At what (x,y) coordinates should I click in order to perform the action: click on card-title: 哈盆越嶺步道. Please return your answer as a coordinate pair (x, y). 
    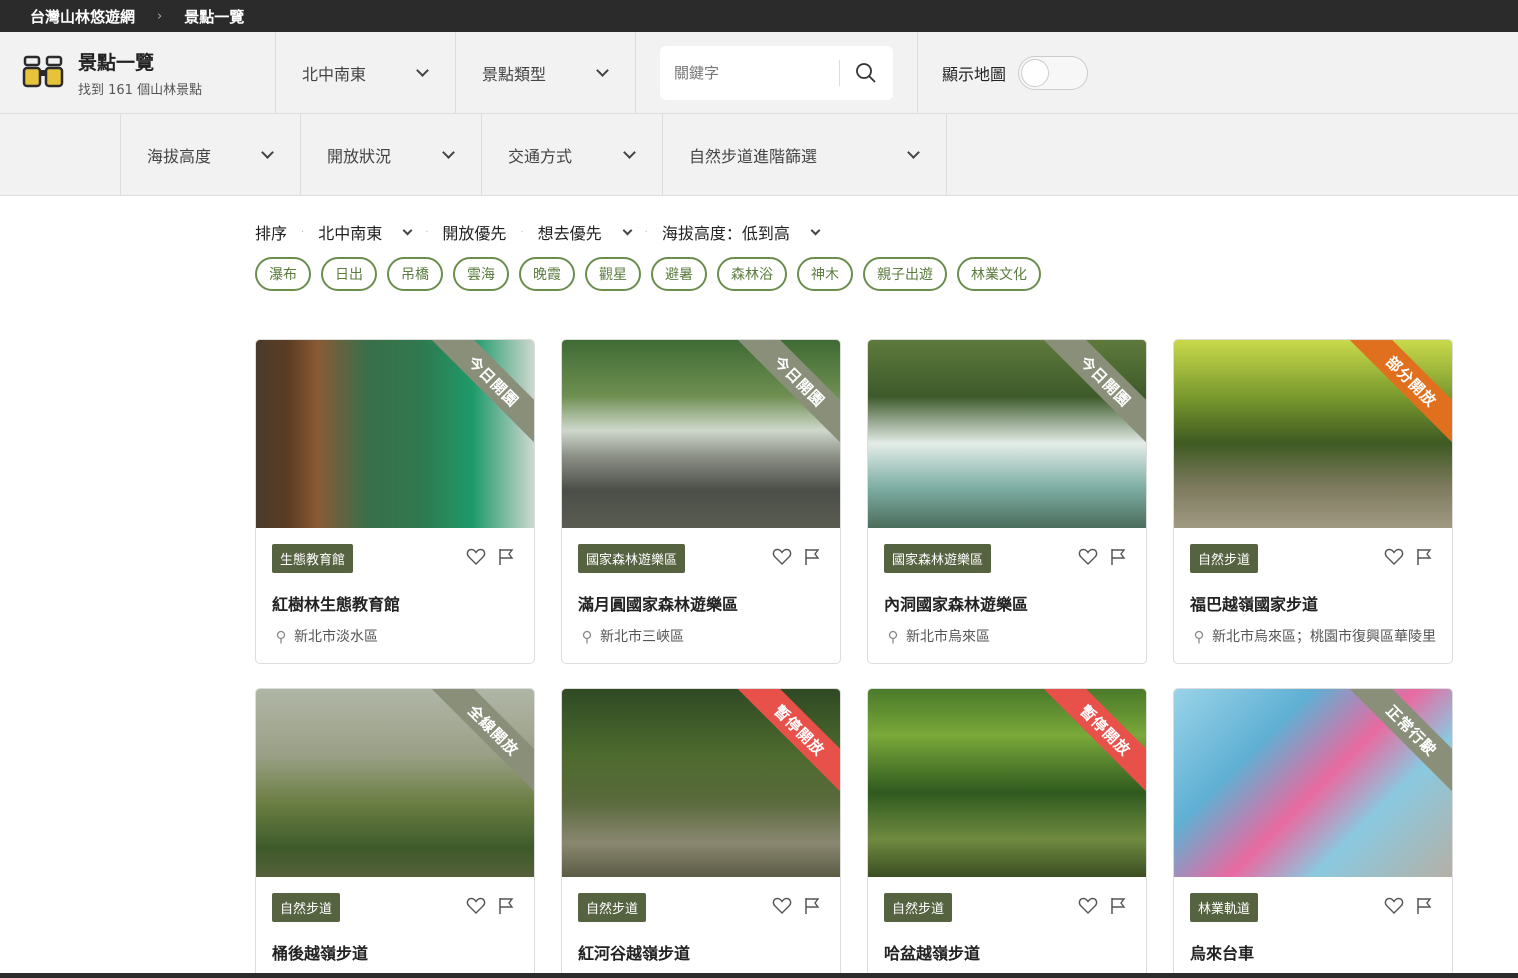
    Looking at the image, I should click on (1007, 952).